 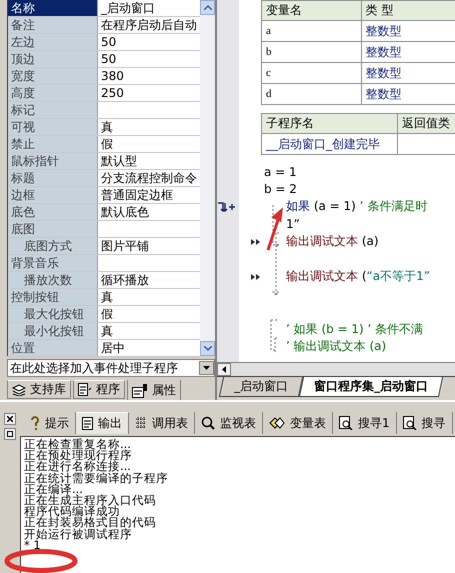 What do you see at coordinates (78, 534) in the screenshot?
I see `output-line: 开始运行被调试程序` at bounding box center [78, 534].